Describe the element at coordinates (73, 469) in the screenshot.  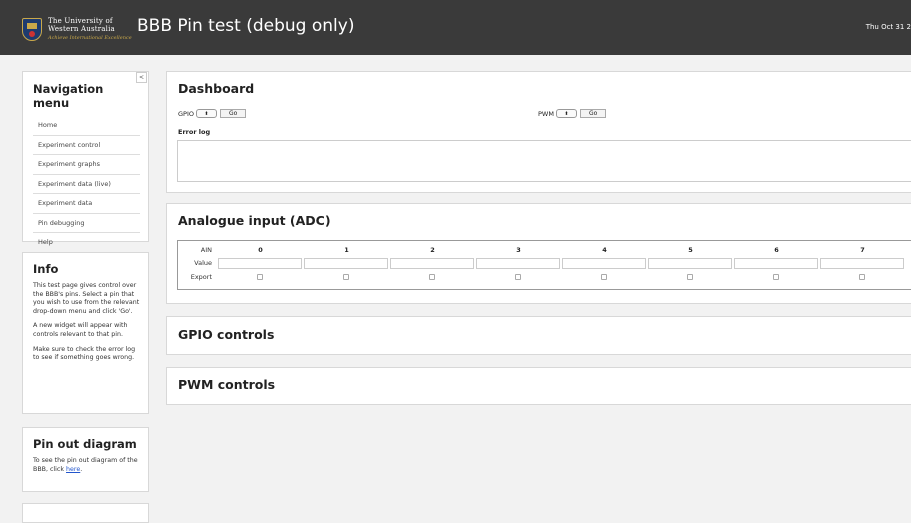
I see `pinout-here-link: here` at that location.